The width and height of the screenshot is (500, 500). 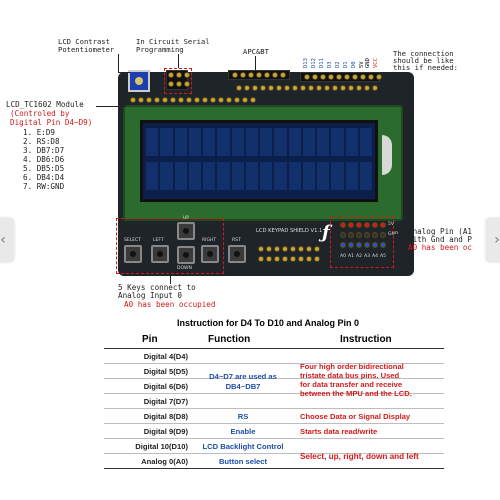 What do you see at coordinates (243, 446) in the screenshot?
I see `function-backlight: LCD Backlight Control` at bounding box center [243, 446].